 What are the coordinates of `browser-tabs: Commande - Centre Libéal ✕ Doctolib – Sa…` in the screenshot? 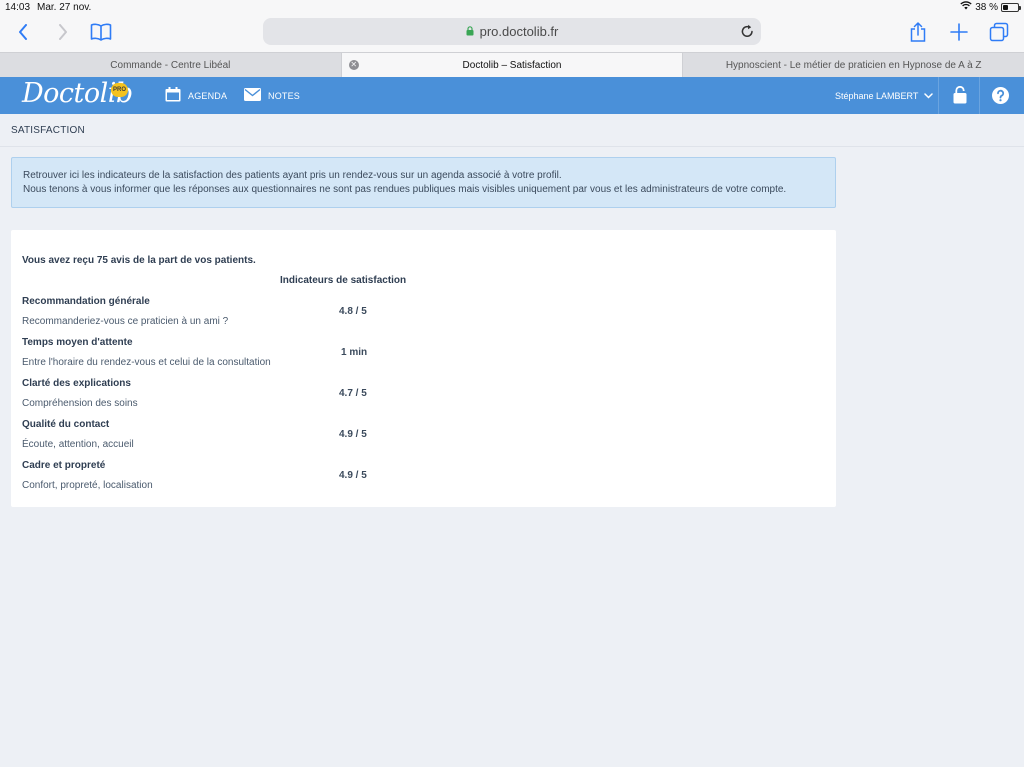 It's located at (512, 64).